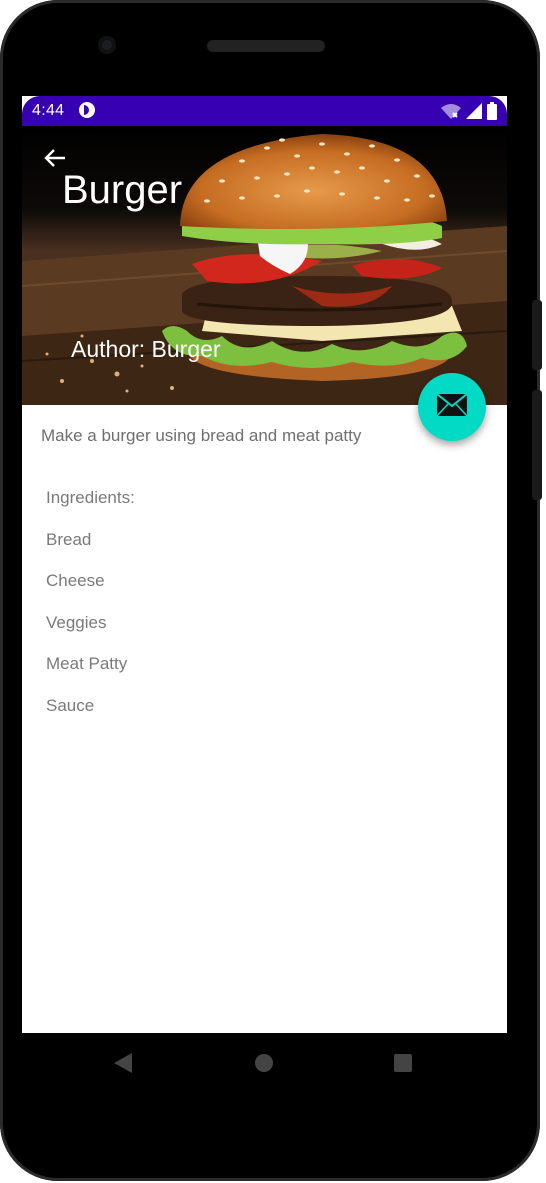  Describe the element at coordinates (146, 349) in the screenshot. I see `author-label: Author: Burger` at that location.